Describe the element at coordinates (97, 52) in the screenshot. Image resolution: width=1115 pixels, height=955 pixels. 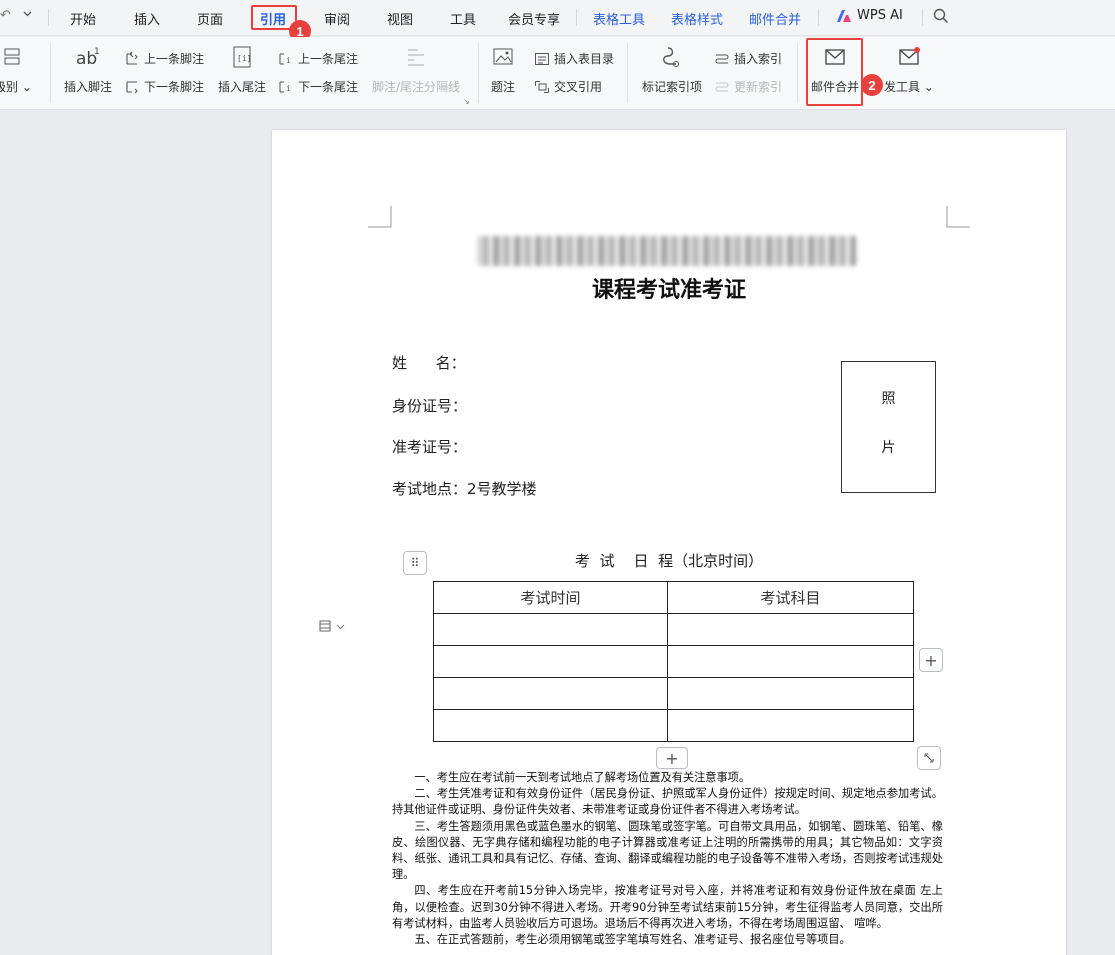
I see `svg-text: 1` at that location.